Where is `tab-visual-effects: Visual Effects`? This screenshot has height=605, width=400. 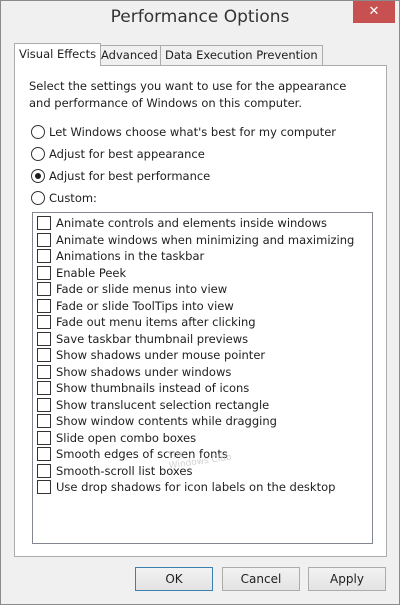 tab-visual-effects: Visual Effects is located at coordinates (58, 54).